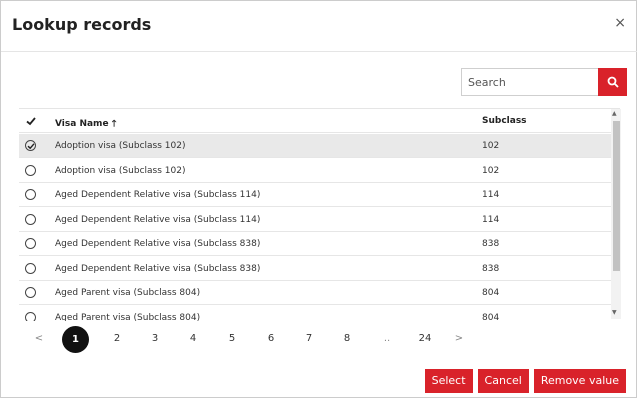 The height and width of the screenshot is (398, 637). What do you see at coordinates (319, 51) in the screenshot?
I see `header-divider` at bounding box center [319, 51].